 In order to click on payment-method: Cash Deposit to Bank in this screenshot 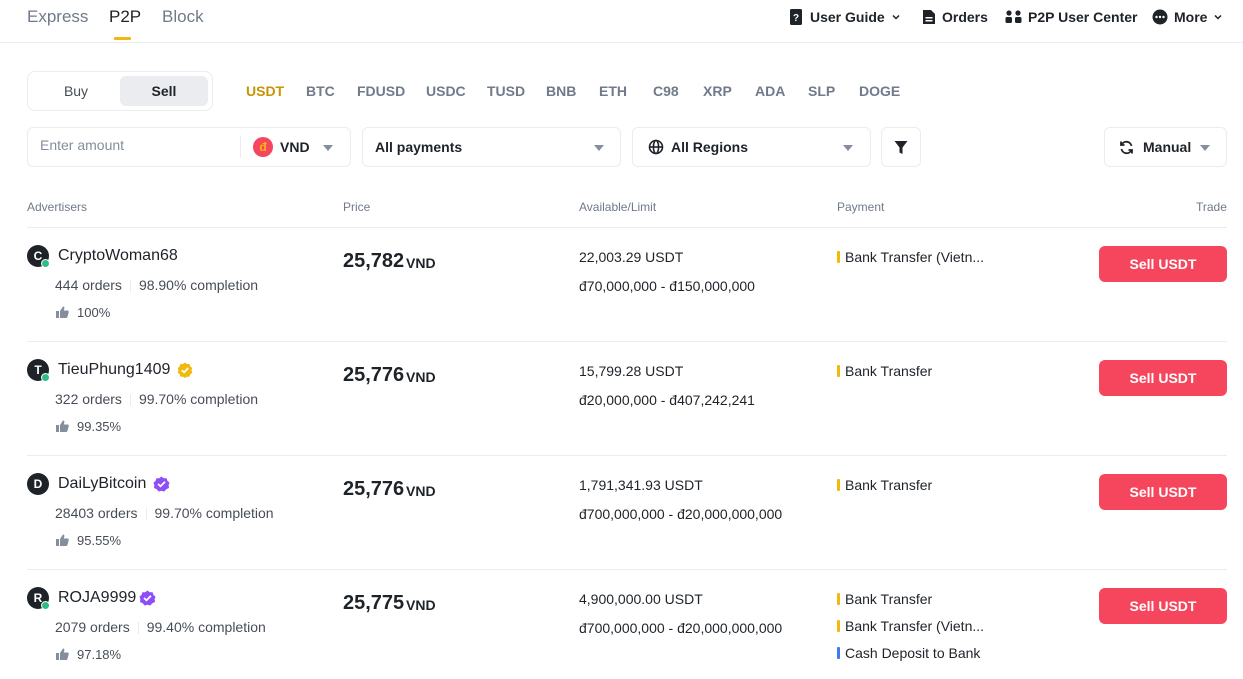, I will do `click(908, 653)`.